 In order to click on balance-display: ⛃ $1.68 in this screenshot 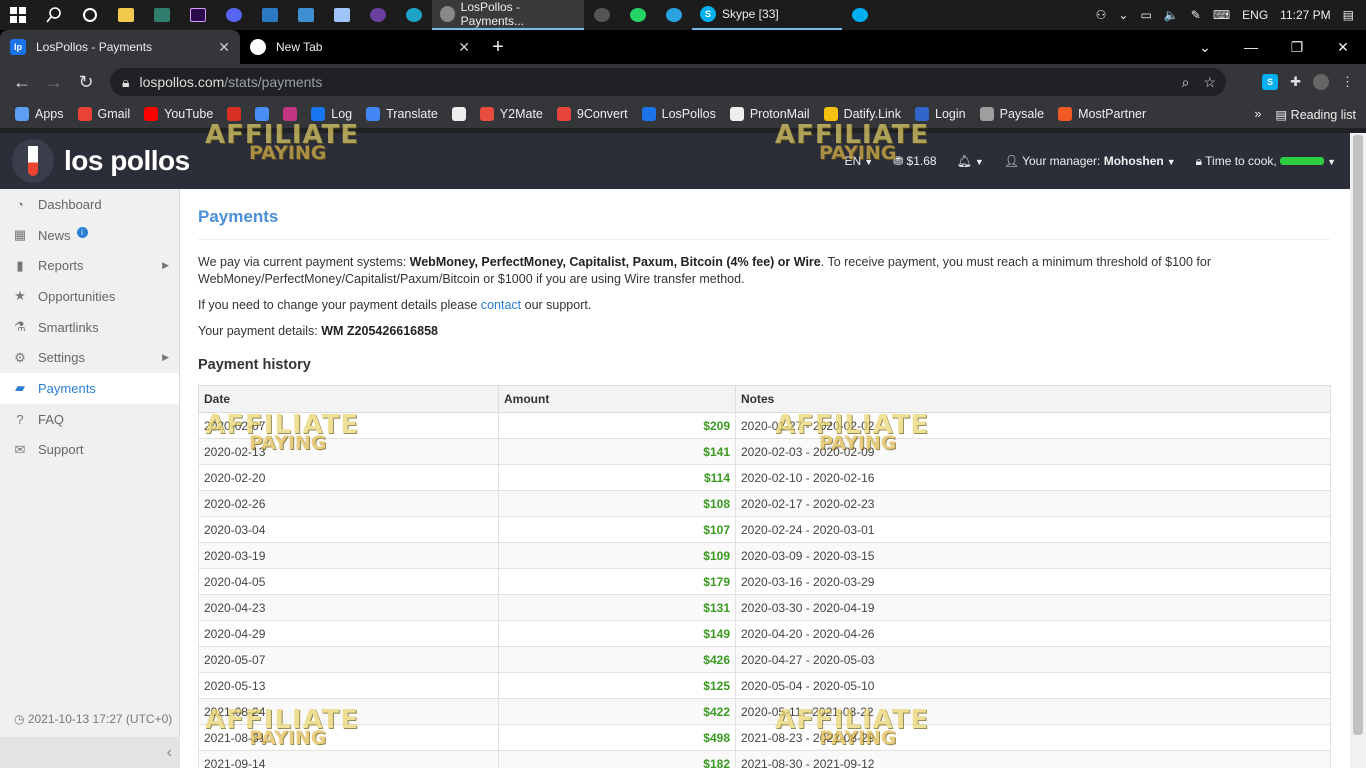, I will do `click(914, 161)`.